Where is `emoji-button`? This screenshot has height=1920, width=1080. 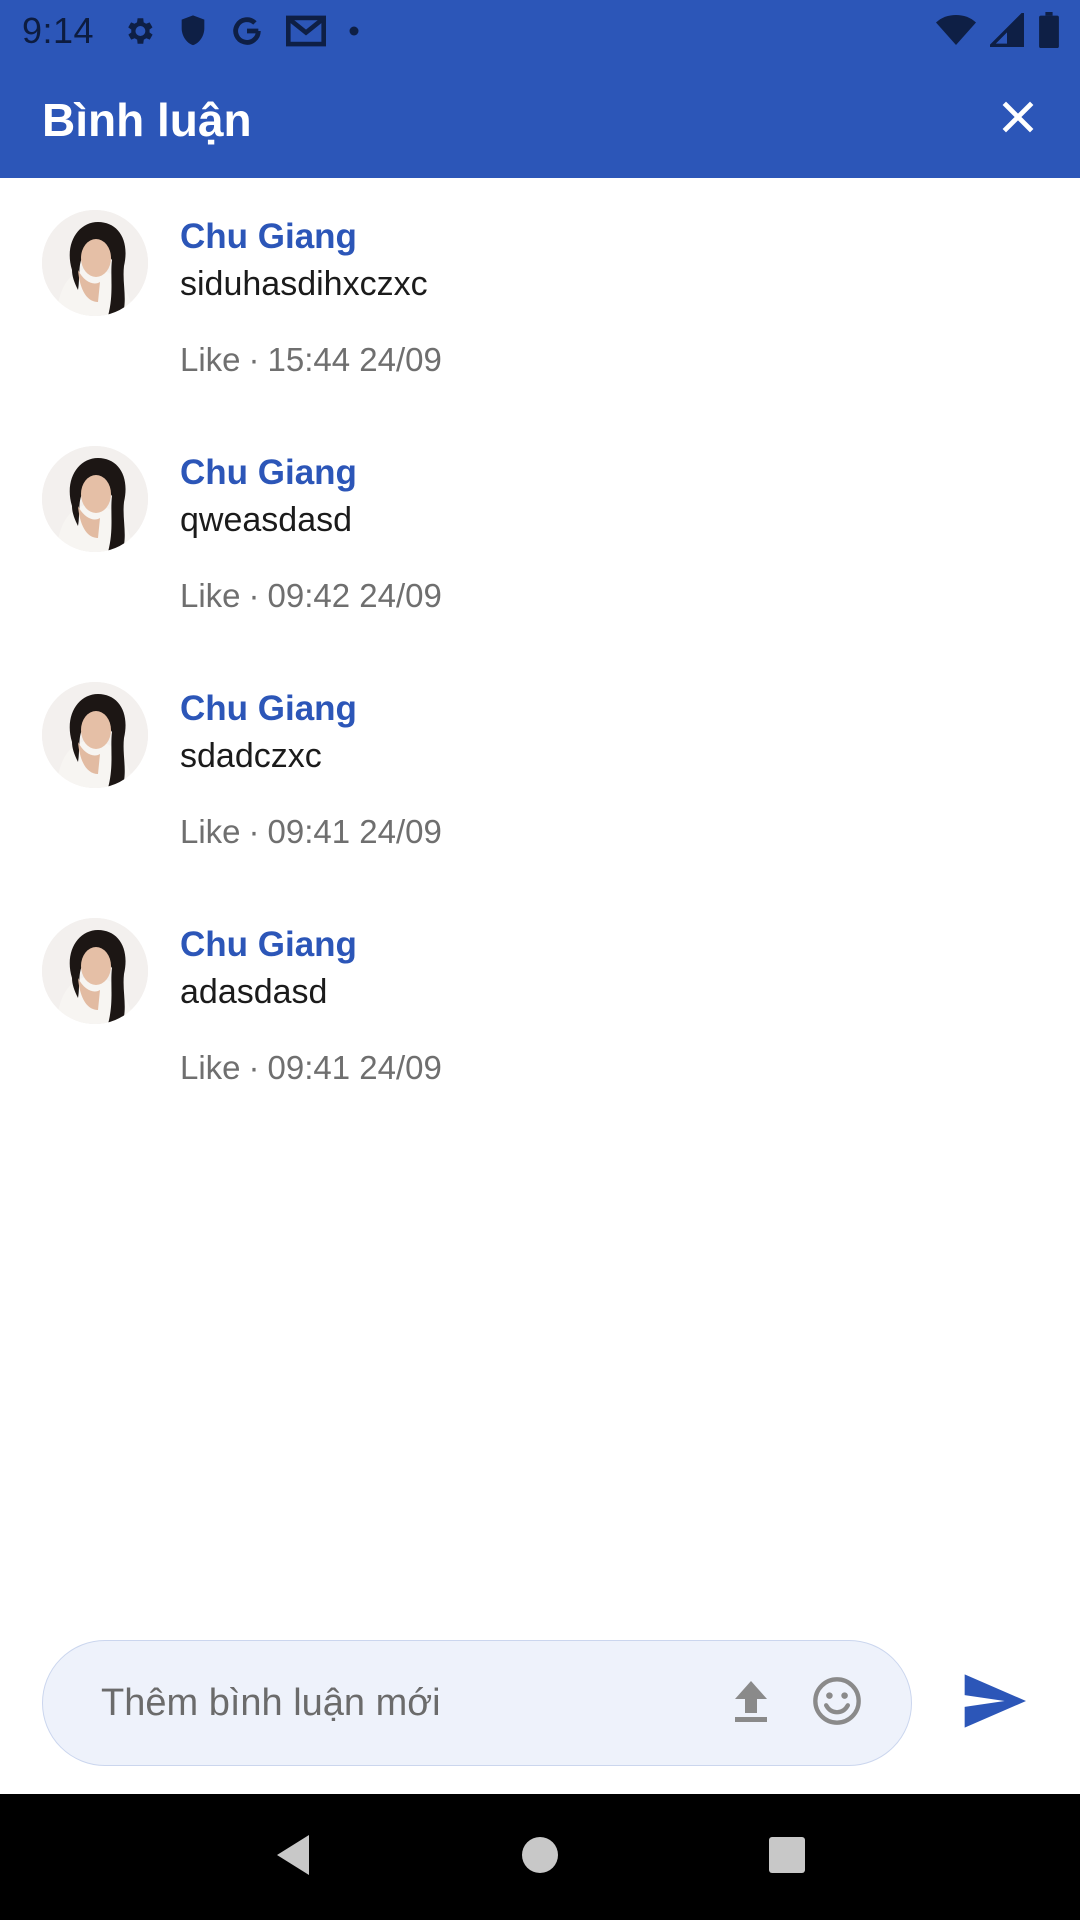
emoji-button is located at coordinates (837, 1703).